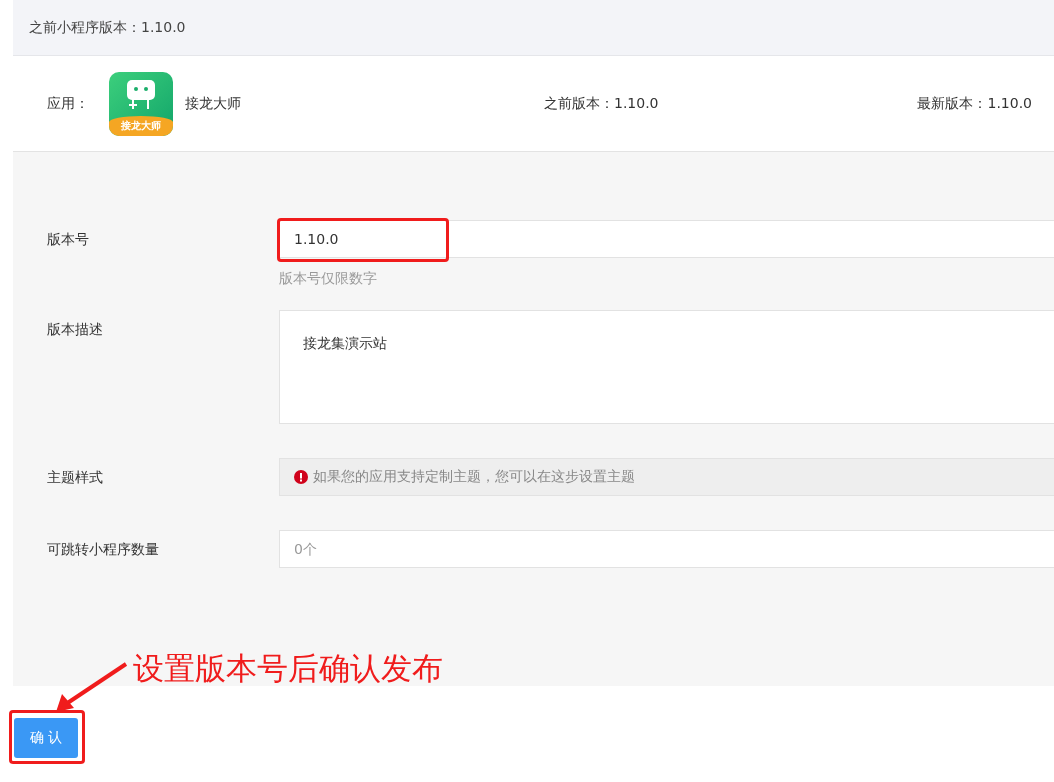 This screenshot has width=1054, height=782. Describe the element at coordinates (328, 279) in the screenshot. I see `field-hint: 版本号仅限数字` at that location.